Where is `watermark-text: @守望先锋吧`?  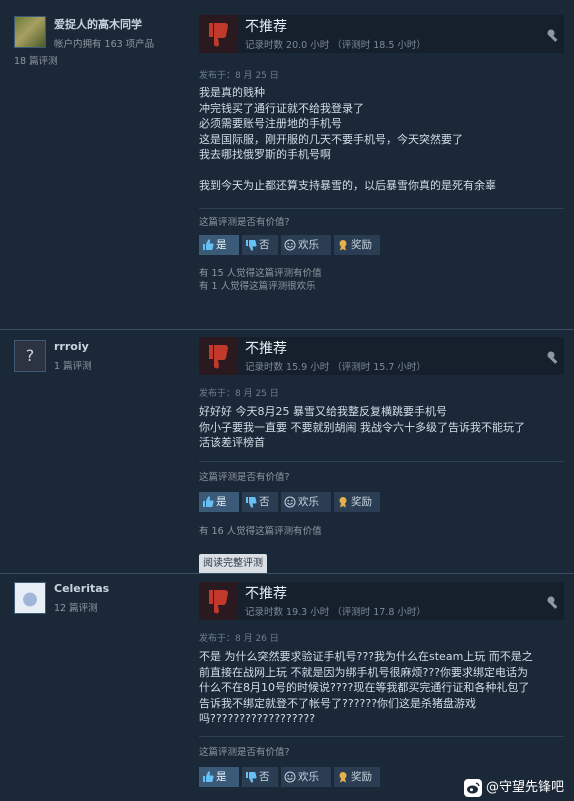 watermark-text: @守望先锋吧 is located at coordinates (524, 787).